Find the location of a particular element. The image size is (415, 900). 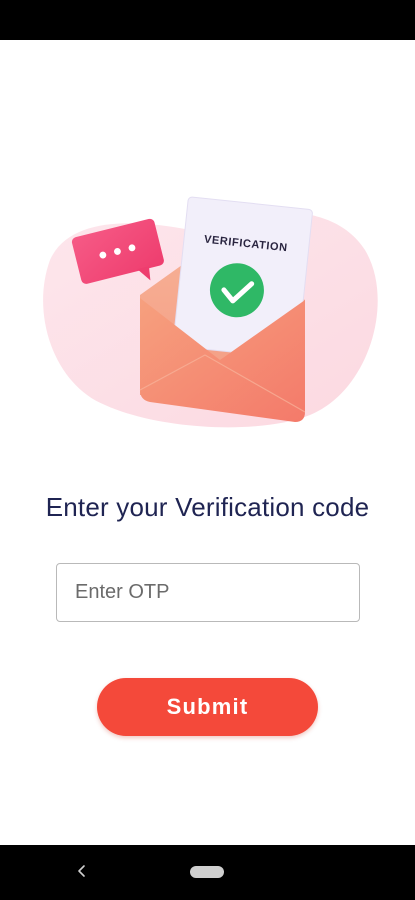

status-bar is located at coordinates (207, 20).